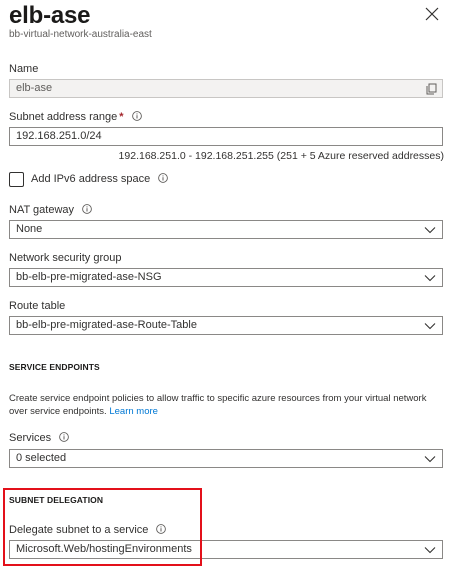 The image size is (455, 575). What do you see at coordinates (80, 34) in the screenshot?
I see `page-subtitle: bb-virtual-network-australia-east` at bounding box center [80, 34].